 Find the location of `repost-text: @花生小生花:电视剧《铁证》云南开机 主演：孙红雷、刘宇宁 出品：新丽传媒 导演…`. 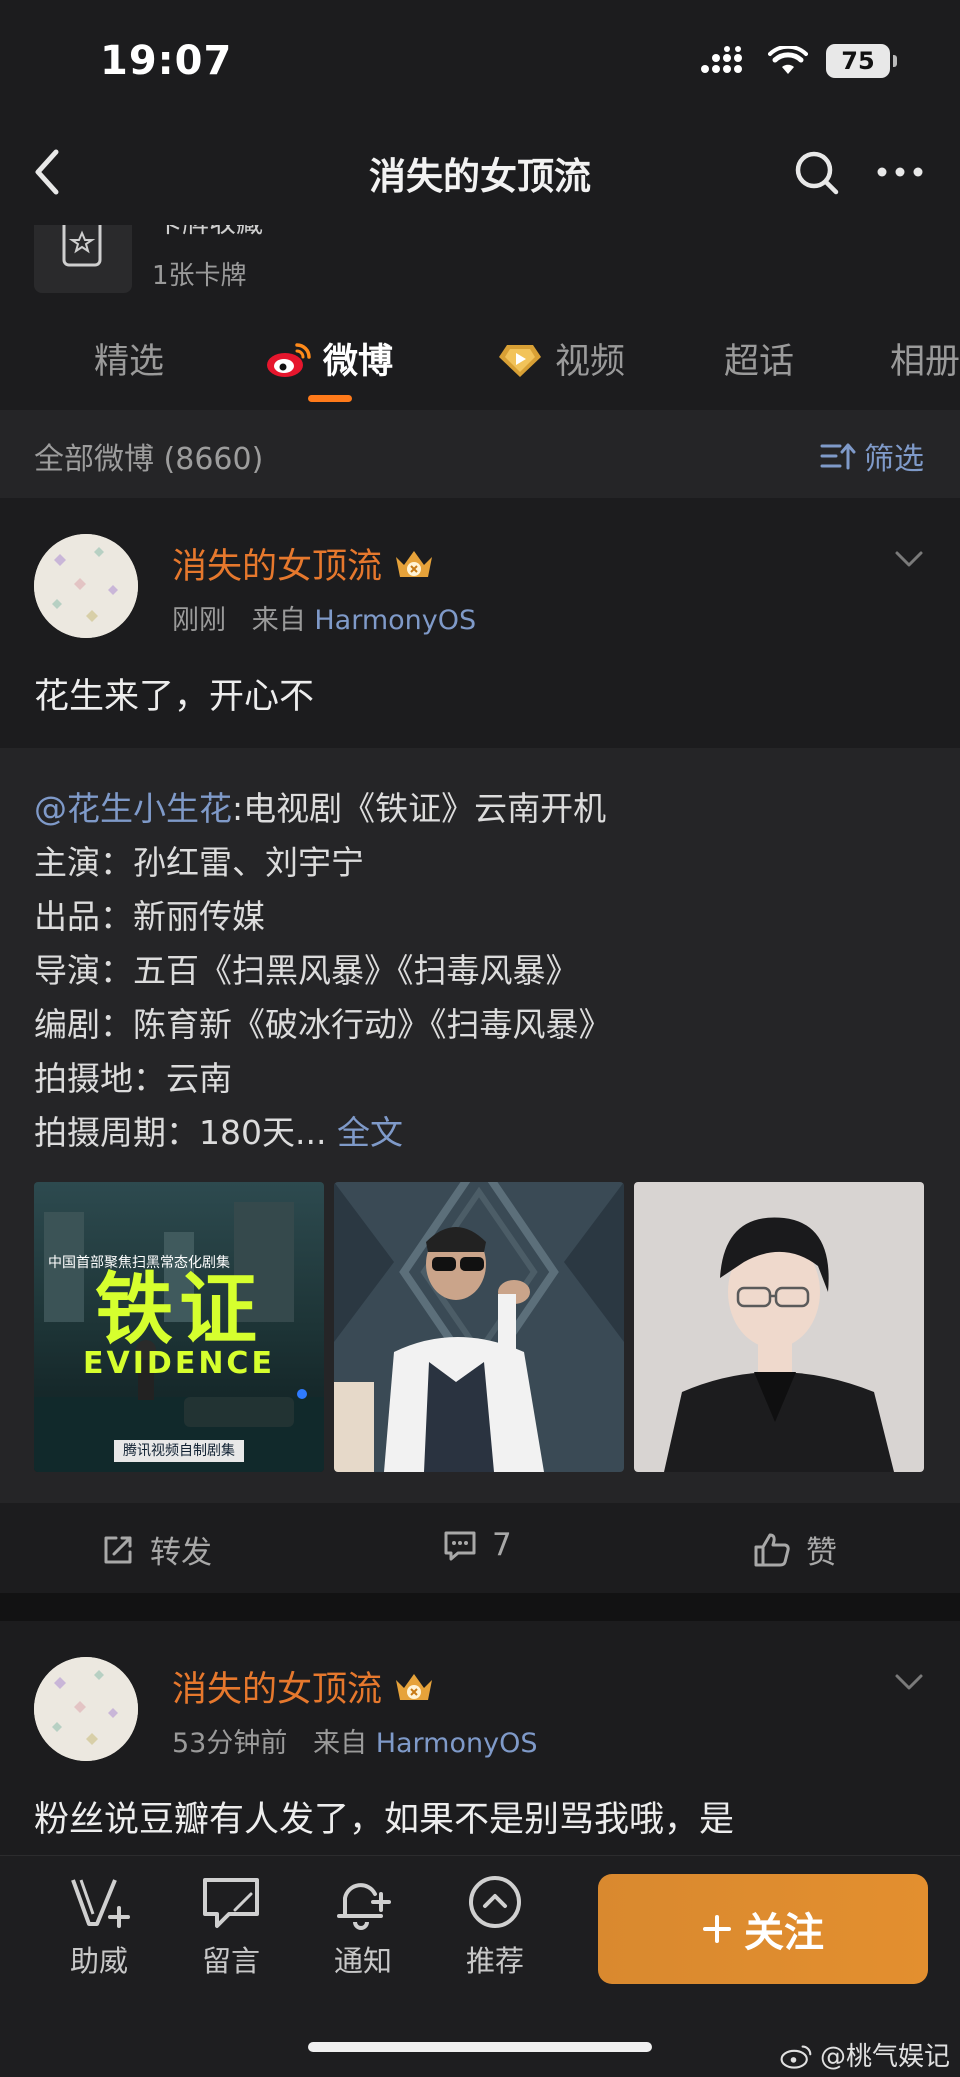

repost-text: @花生小生花:电视剧《铁证》云南开机 主演：孙红雷、刘宇宁 出品：新丽传媒 导演… is located at coordinates (323, 971).